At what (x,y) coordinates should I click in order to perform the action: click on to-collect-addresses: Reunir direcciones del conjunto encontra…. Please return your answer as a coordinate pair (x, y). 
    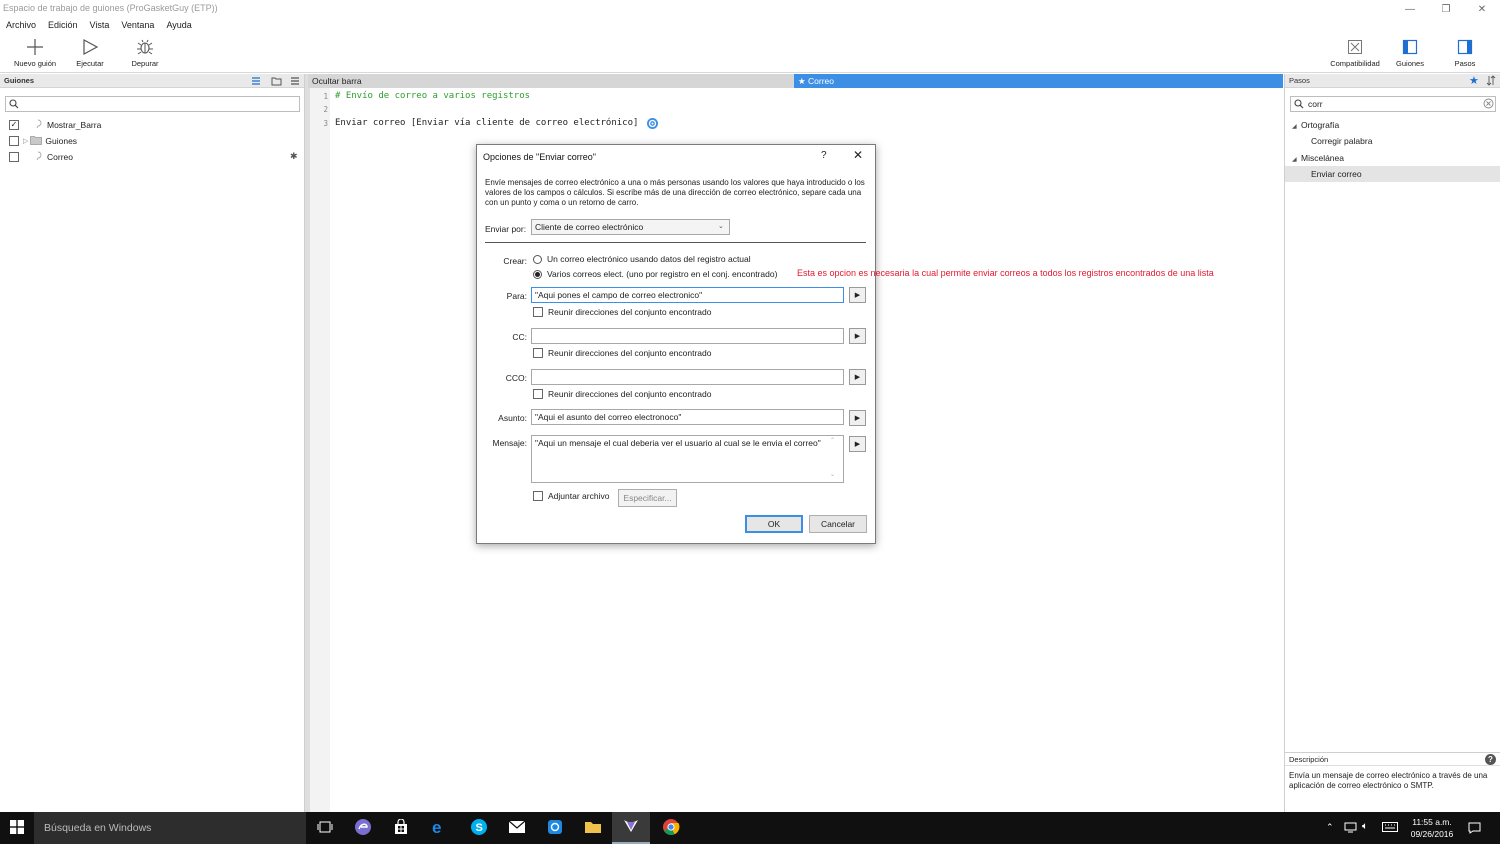
    Looking at the image, I should click on (622, 312).